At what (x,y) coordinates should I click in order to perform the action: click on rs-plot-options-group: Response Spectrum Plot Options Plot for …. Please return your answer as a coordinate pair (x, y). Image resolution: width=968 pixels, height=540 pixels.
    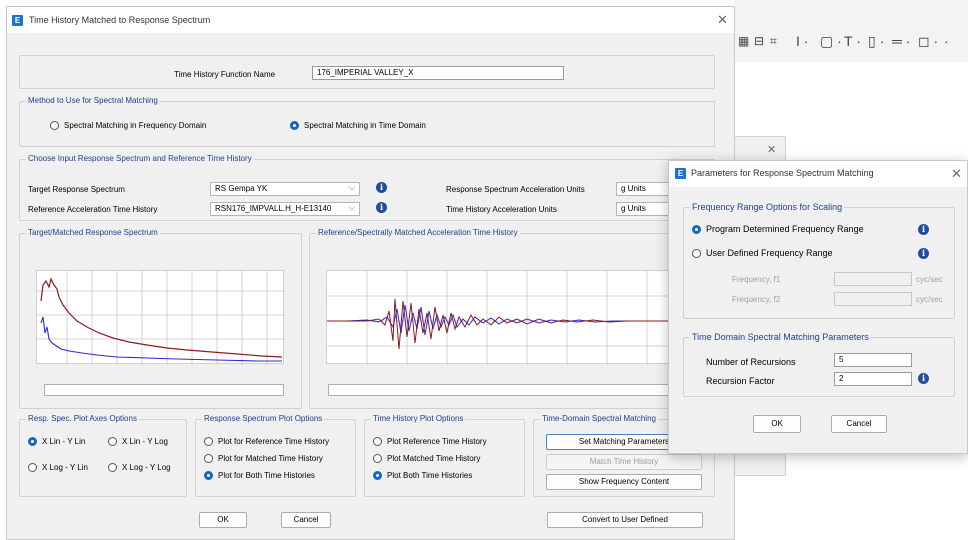
    Looking at the image, I should click on (275, 455).